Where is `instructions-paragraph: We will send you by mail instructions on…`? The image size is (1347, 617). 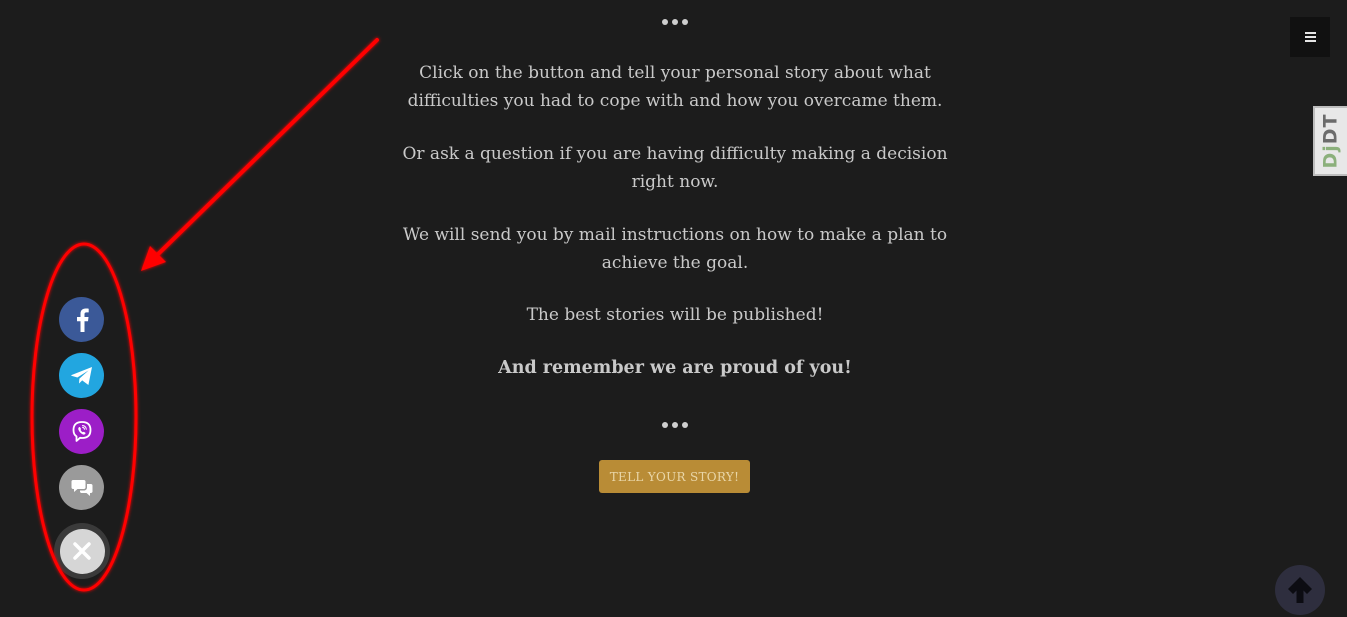
instructions-paragraph: We will send you by mail instructions on… is located at coordinates (675, 249).